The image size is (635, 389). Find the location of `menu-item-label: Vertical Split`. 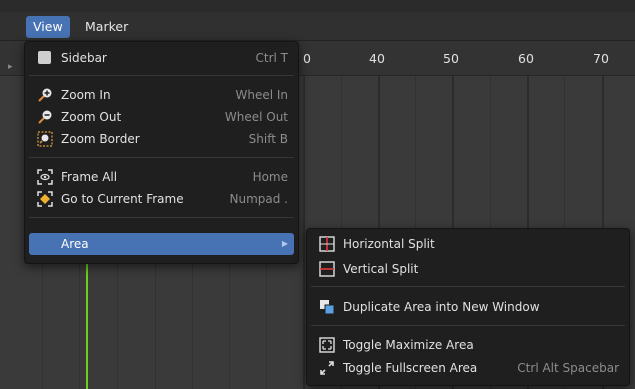

menu-item-label: Vertical Split is located at coordinates (381, 269).